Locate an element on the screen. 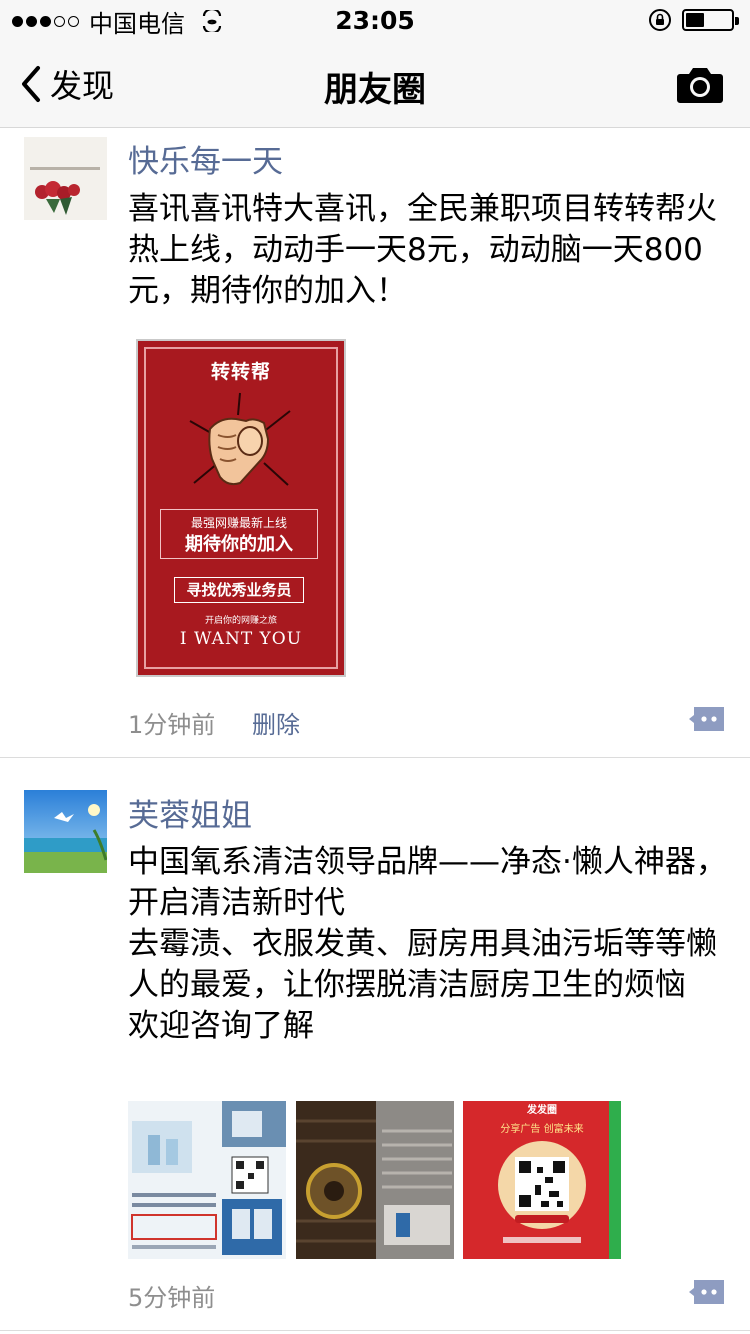  post-author: 芙蓉姐姐 is located at coordinates (190, 812).